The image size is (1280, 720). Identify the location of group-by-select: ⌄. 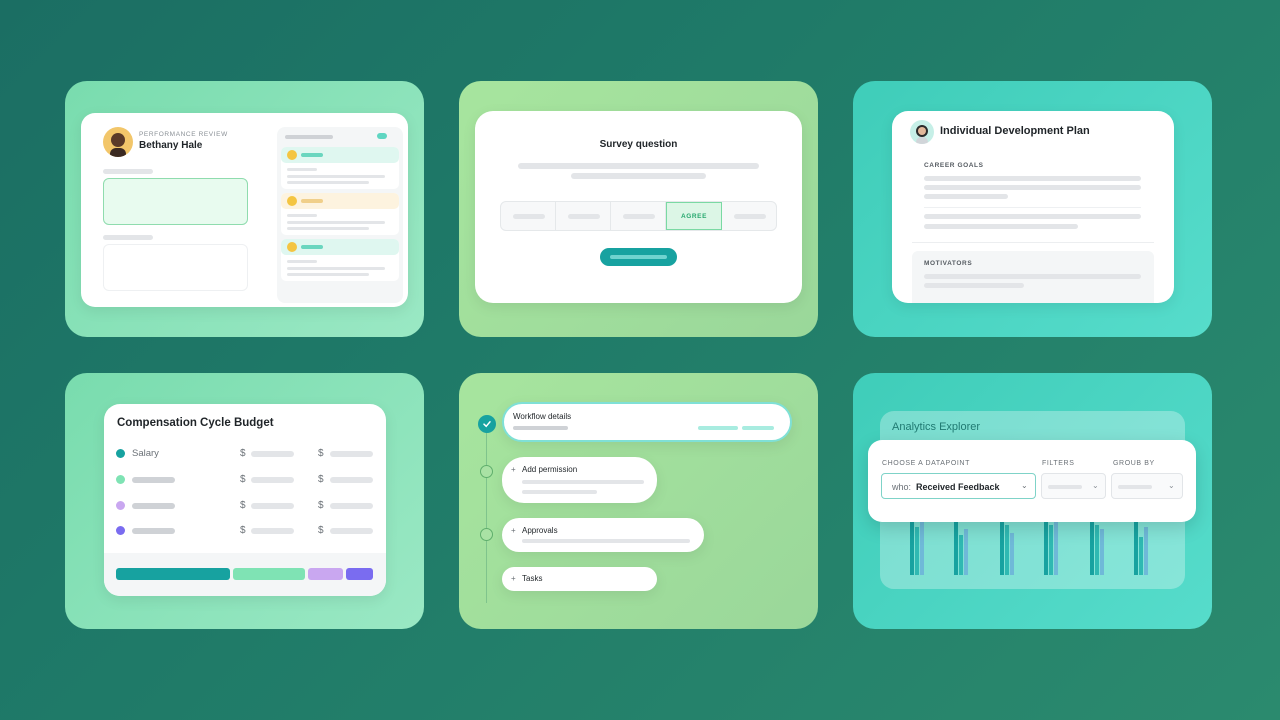
(1147, 486).